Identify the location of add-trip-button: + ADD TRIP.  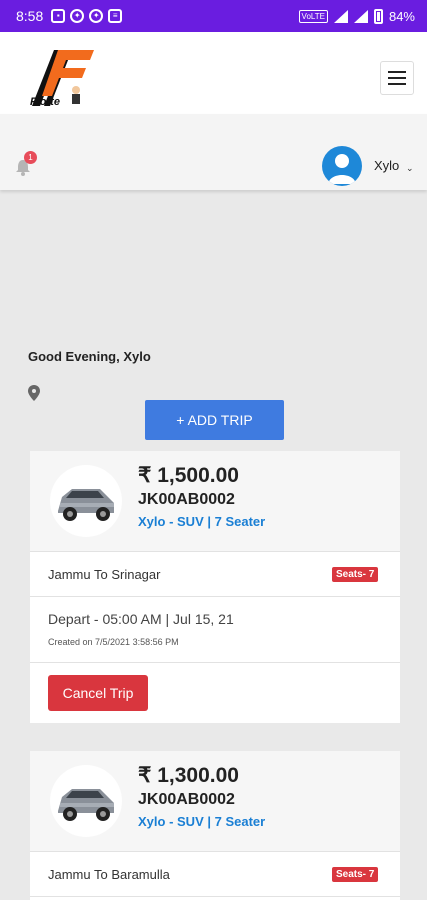
(214, 420).